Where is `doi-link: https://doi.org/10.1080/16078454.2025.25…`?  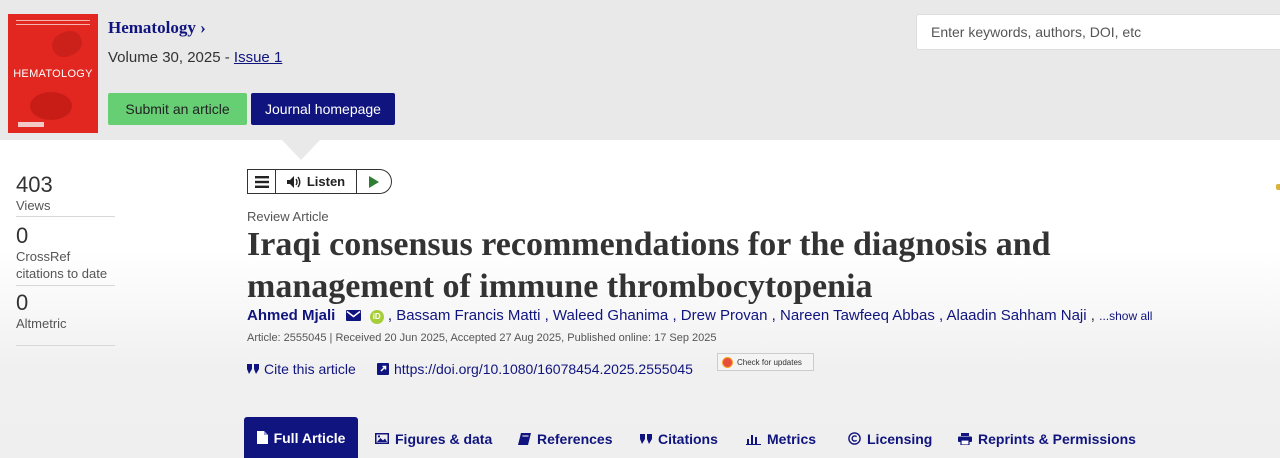
doi-link: https://doi.org/10.1080/16078454.2025.25… is located at coordinates (535, 369).